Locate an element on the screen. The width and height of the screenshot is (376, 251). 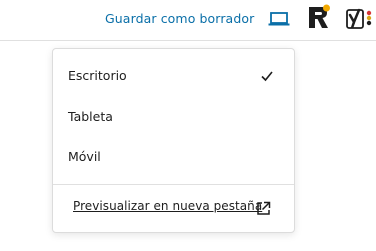
laptop-icon is located at coordinates (279, 19).